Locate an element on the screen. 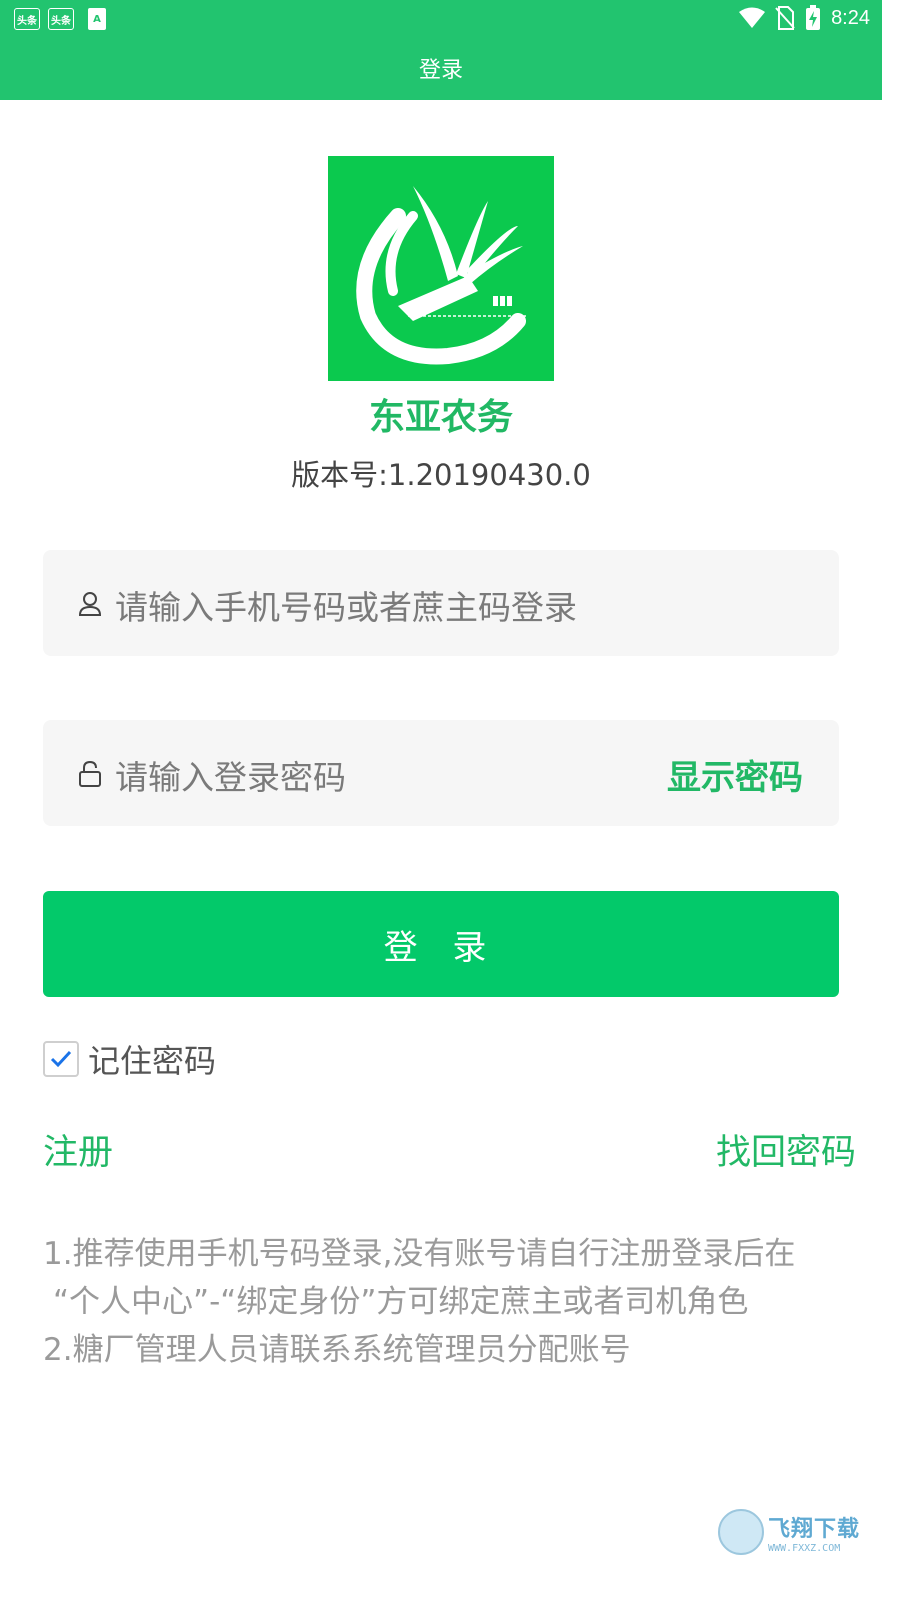 The height and width of the screenshot is (1600, 900). remember-checkbox is located at coordinates (61, 1059).